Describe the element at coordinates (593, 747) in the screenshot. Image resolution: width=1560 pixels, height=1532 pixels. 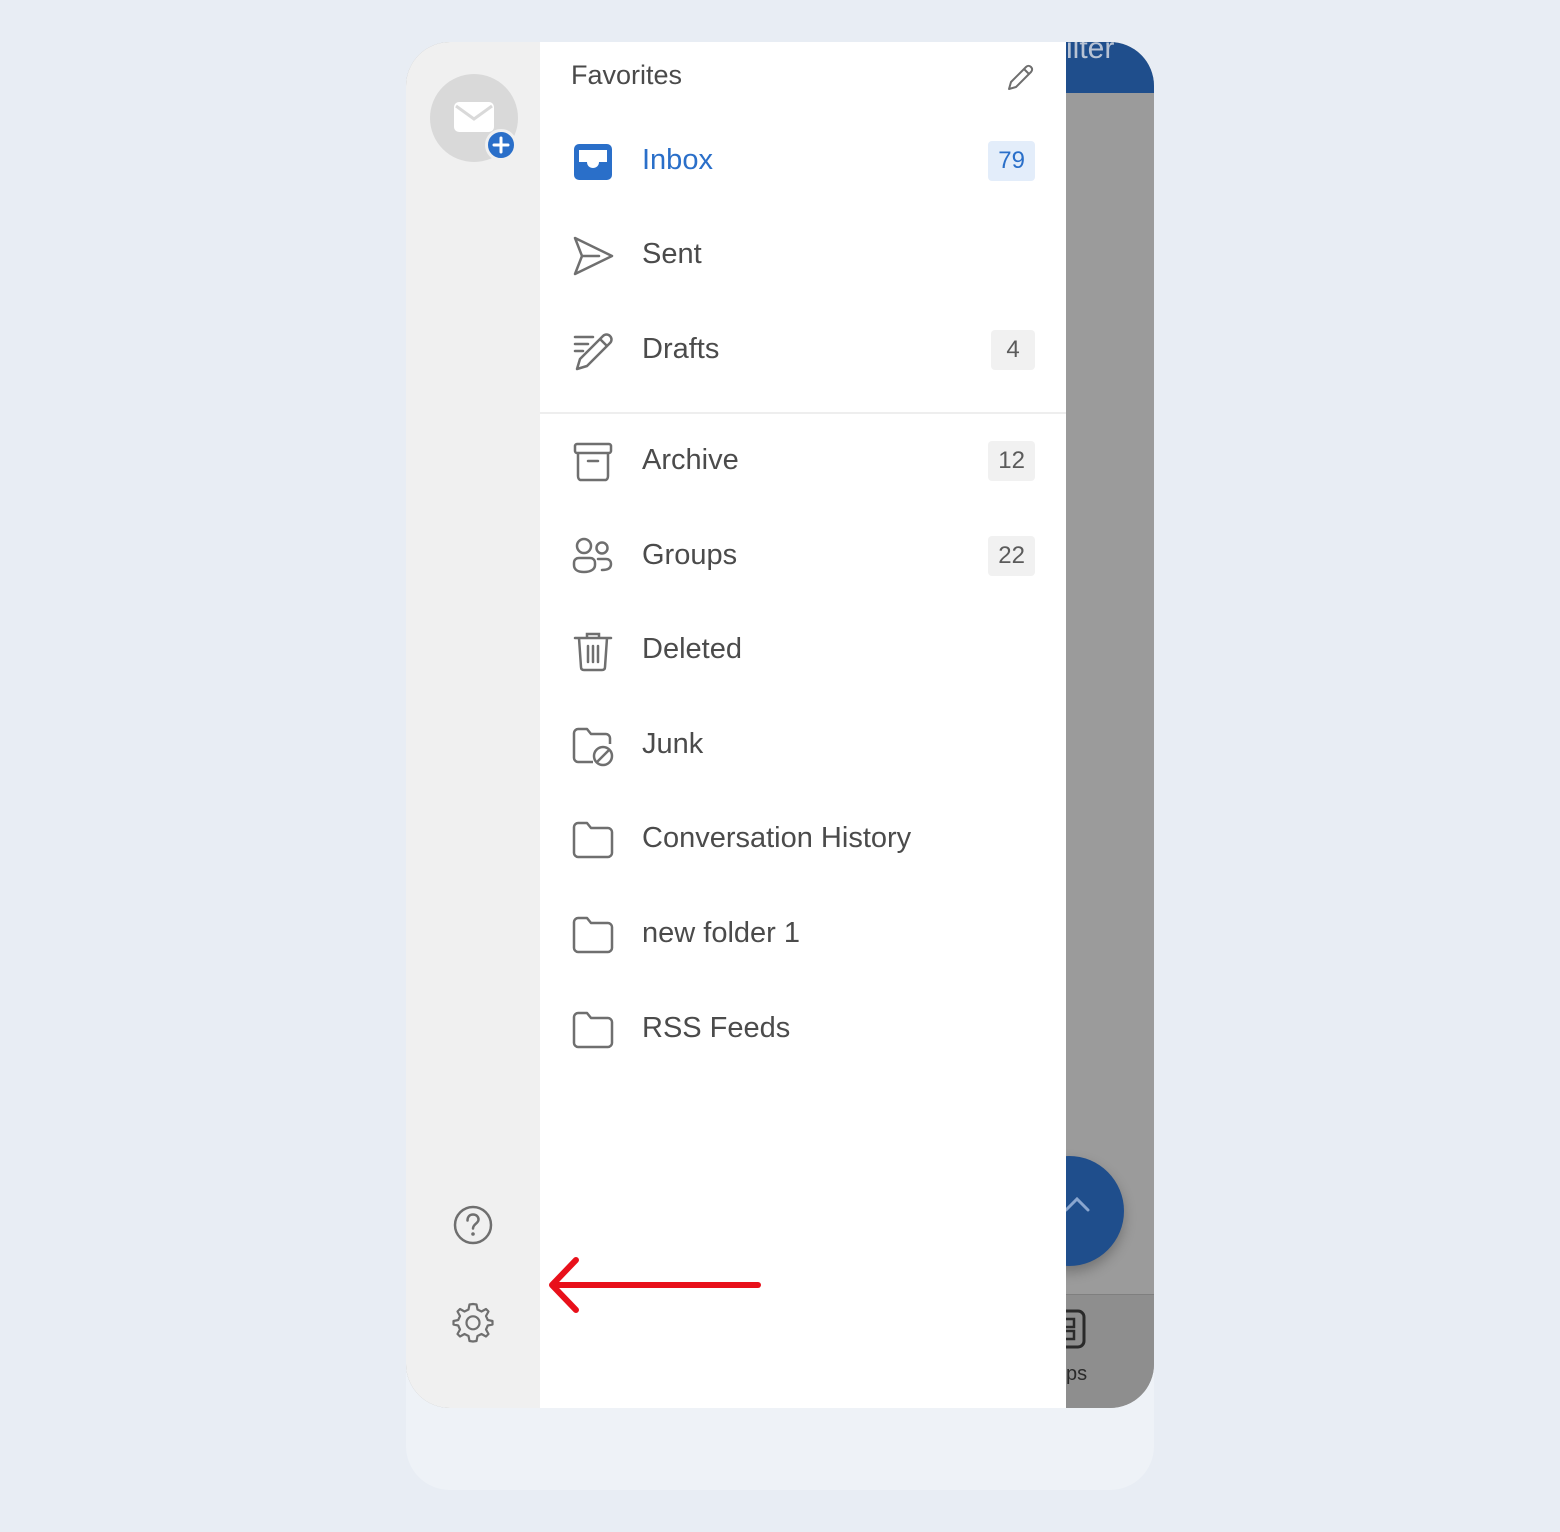
I see `junk-folder-icon` at that location.